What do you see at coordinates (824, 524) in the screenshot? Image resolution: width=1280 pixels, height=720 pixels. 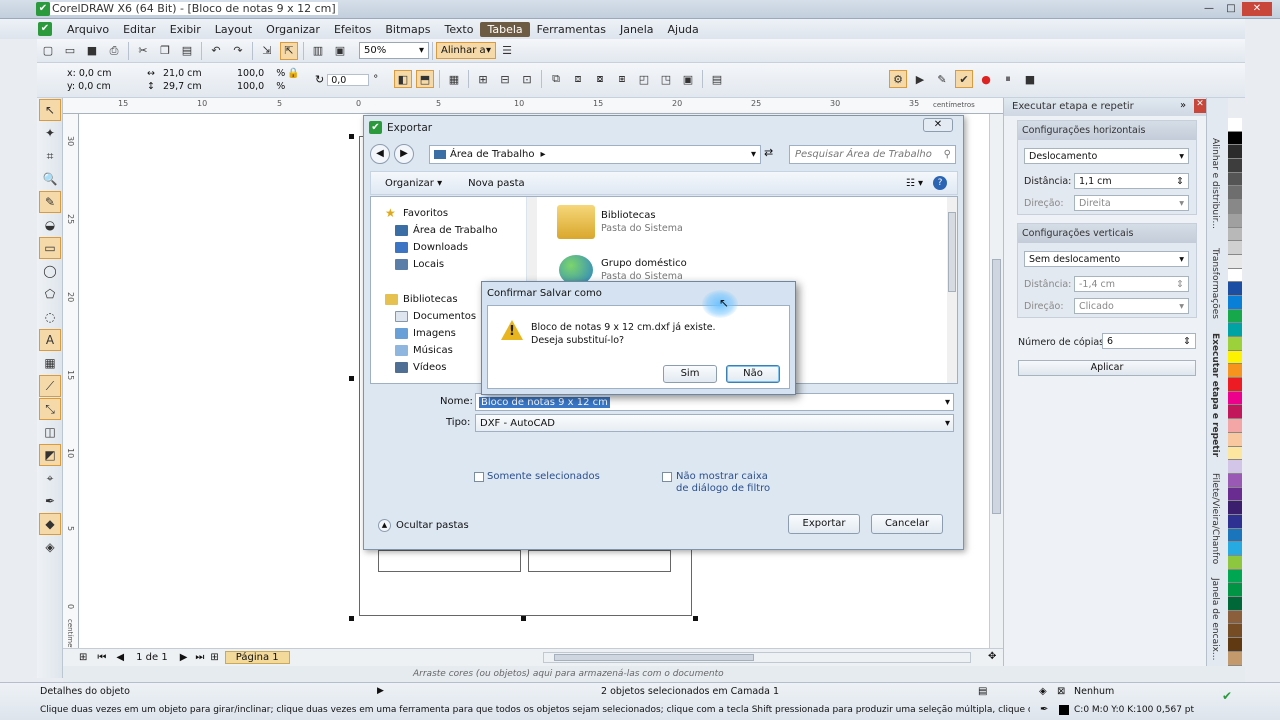 I see `export-button: Exportar` at bounding box center [824, 524].